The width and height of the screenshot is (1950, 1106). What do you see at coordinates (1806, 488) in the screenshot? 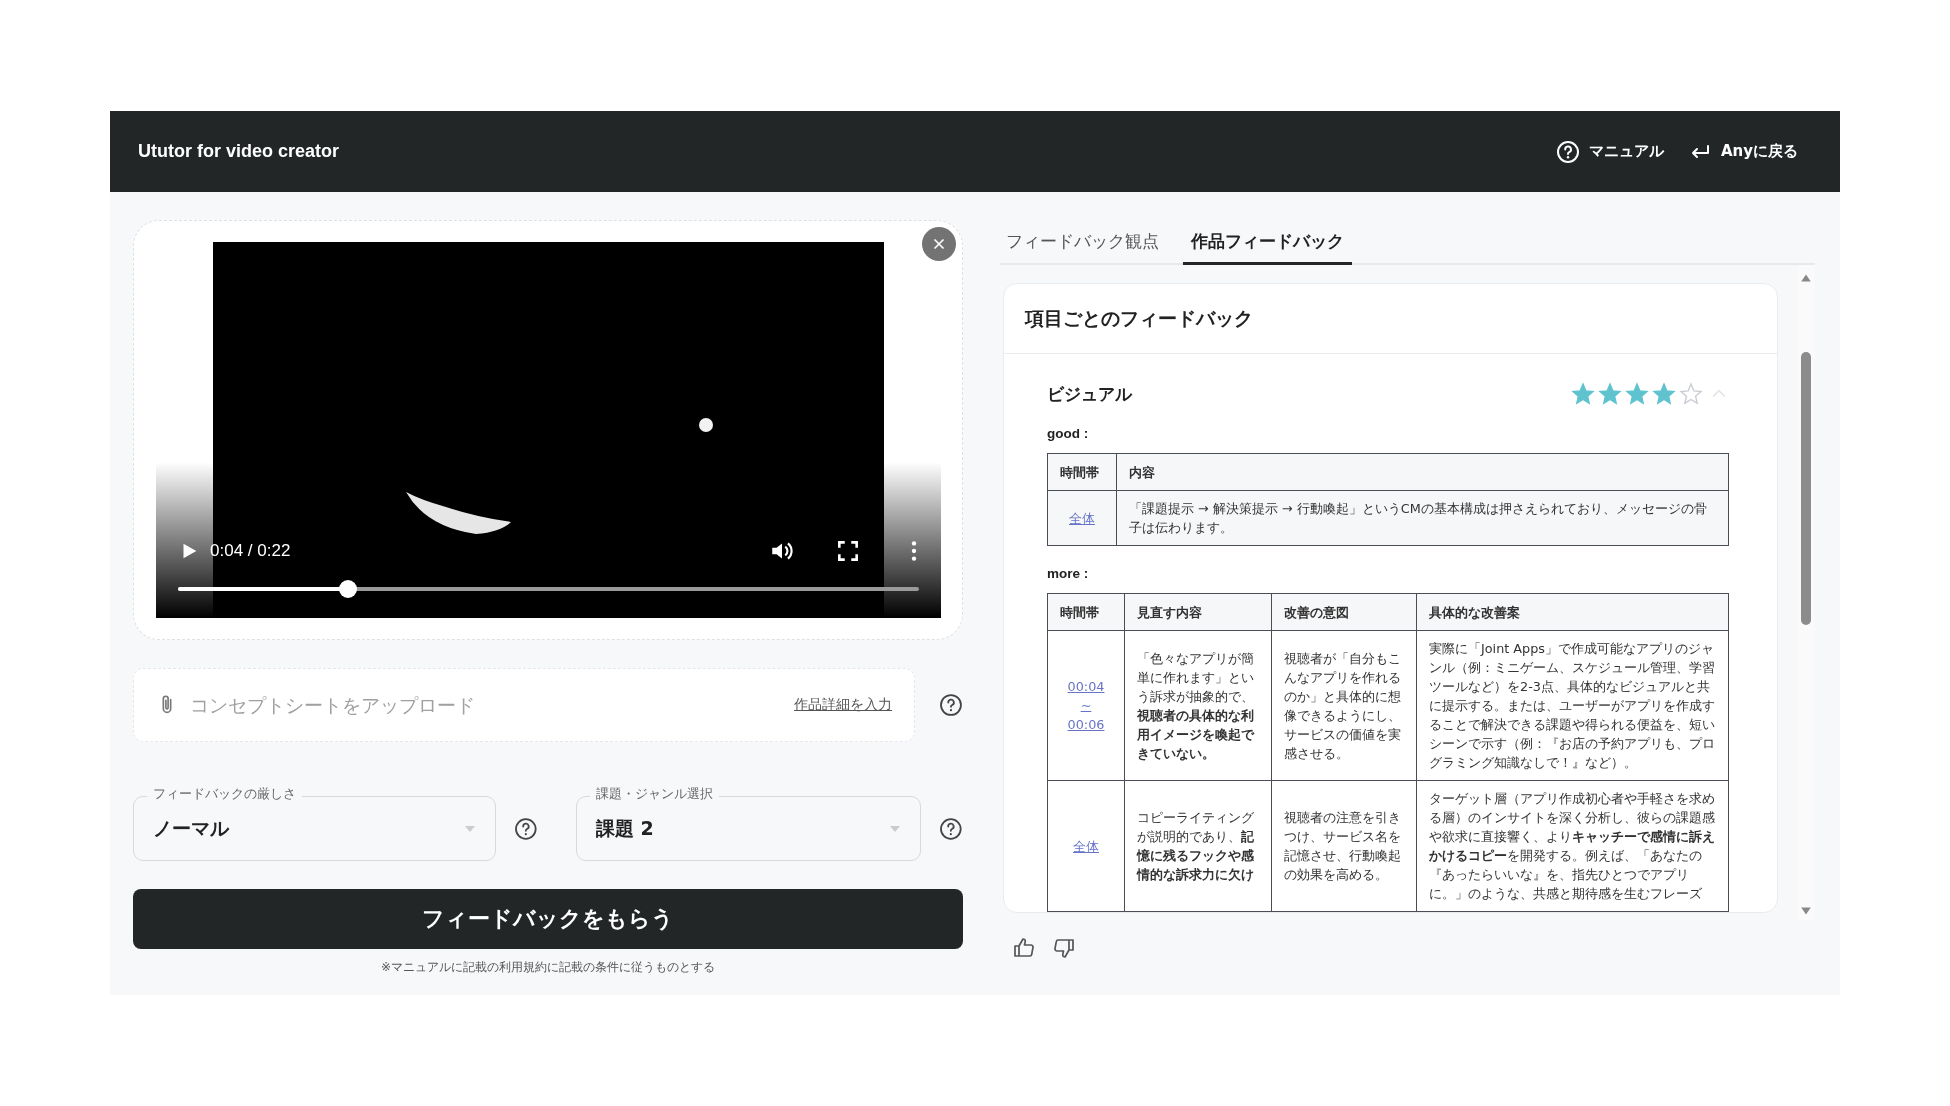
I see `scrollbar-thumb` at bounding box center [1806, 488].